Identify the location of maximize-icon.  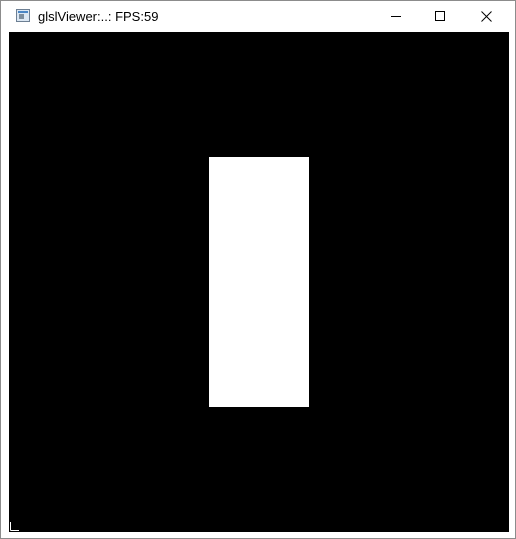
(440, 16).